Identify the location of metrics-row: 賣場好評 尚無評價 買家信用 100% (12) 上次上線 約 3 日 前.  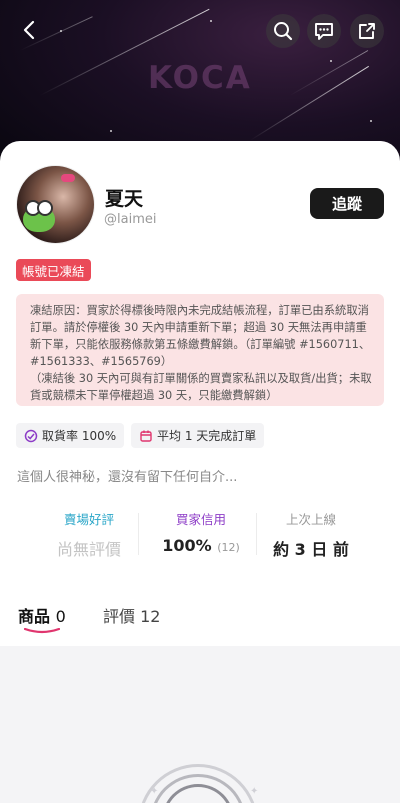
(200, 533).